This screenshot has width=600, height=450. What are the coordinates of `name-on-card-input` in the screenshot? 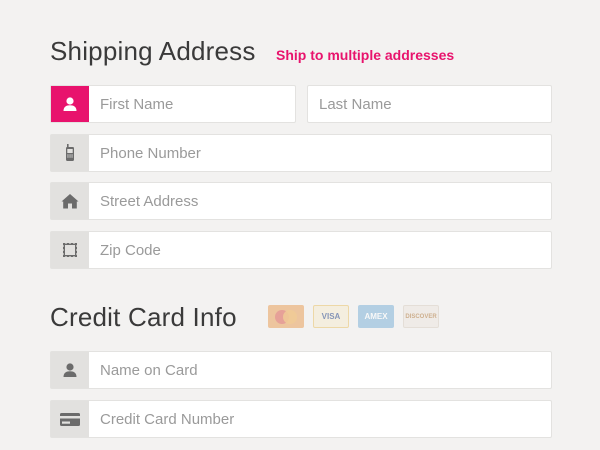 It's located at (320, 370).